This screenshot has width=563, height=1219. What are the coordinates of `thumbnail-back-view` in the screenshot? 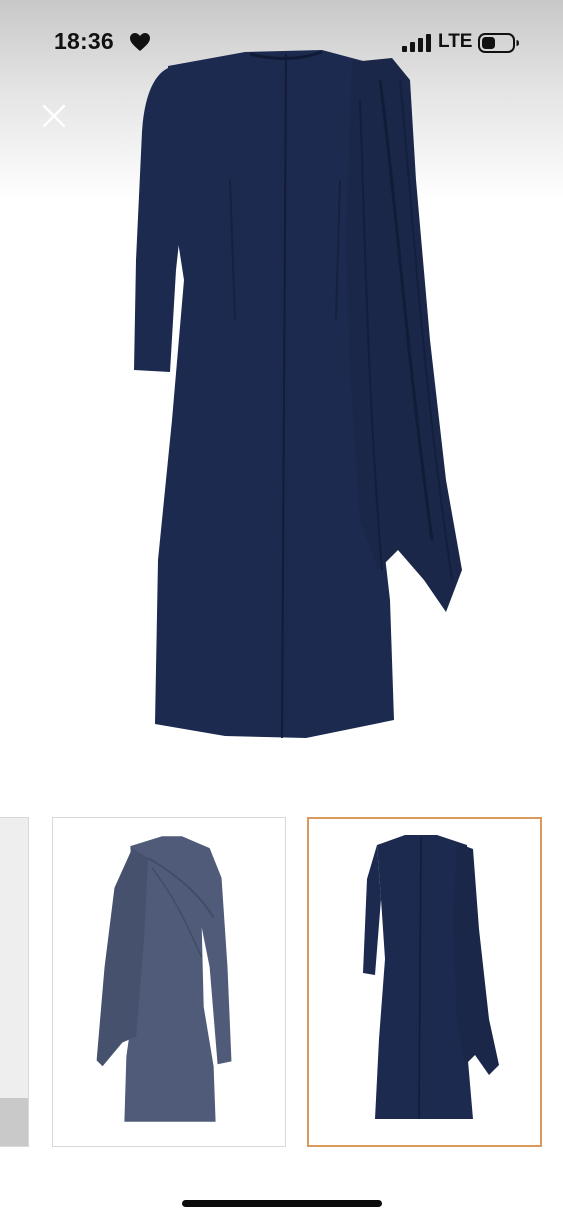 It's located at (424, 982).